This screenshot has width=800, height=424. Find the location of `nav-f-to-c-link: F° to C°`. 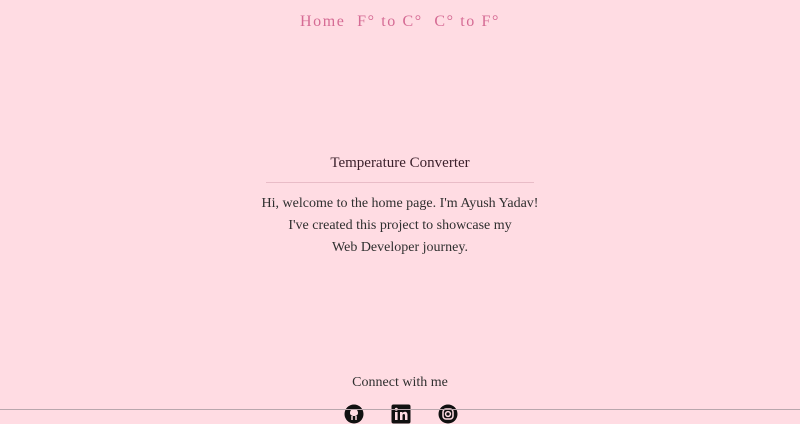

nav-f-to-c-link: F° to C° is located at coordinates (390, 21).